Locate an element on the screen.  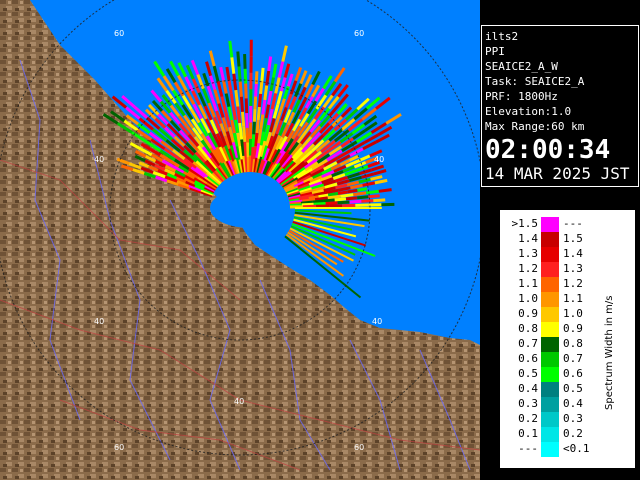
legend-low-label: 1.3 is located at coordinates (528, 253).